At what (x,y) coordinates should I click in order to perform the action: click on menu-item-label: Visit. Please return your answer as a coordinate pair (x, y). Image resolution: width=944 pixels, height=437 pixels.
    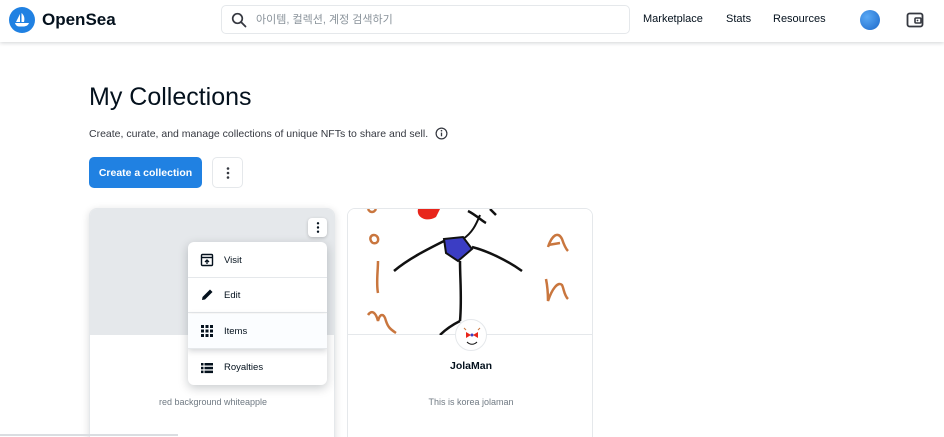
    Looking at the image, I should click on (233, 260).